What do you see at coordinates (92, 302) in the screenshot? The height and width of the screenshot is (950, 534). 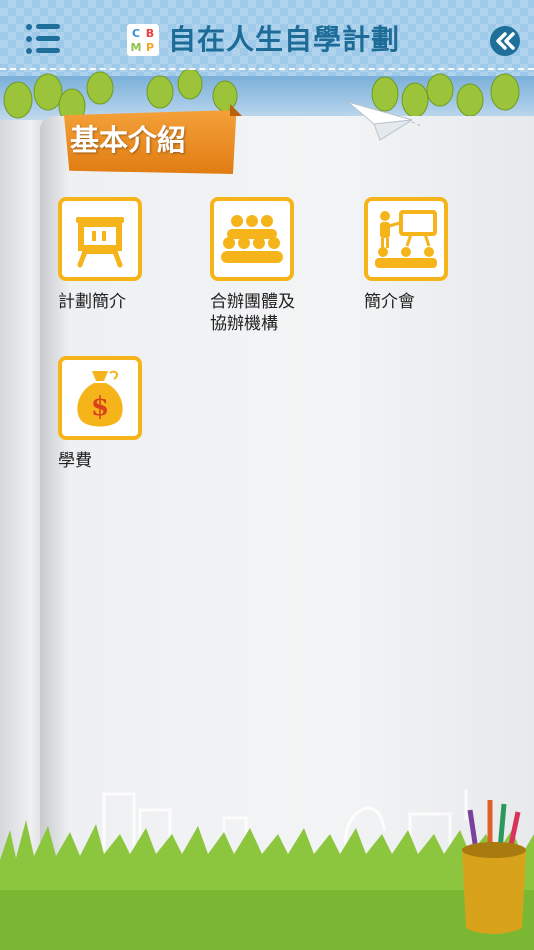 I see `tile-label: 計劃簡介` at bounding box center [92, 302].